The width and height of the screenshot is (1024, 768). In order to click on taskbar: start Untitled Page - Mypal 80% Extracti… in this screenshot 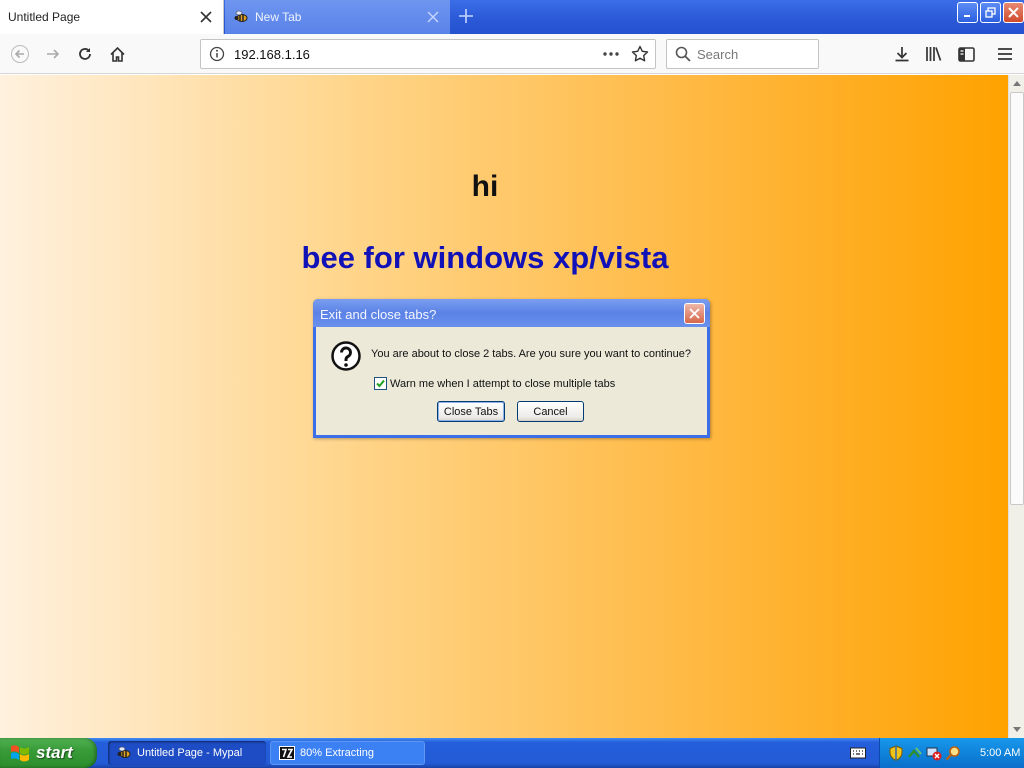, I will do `click(512, 753)`.